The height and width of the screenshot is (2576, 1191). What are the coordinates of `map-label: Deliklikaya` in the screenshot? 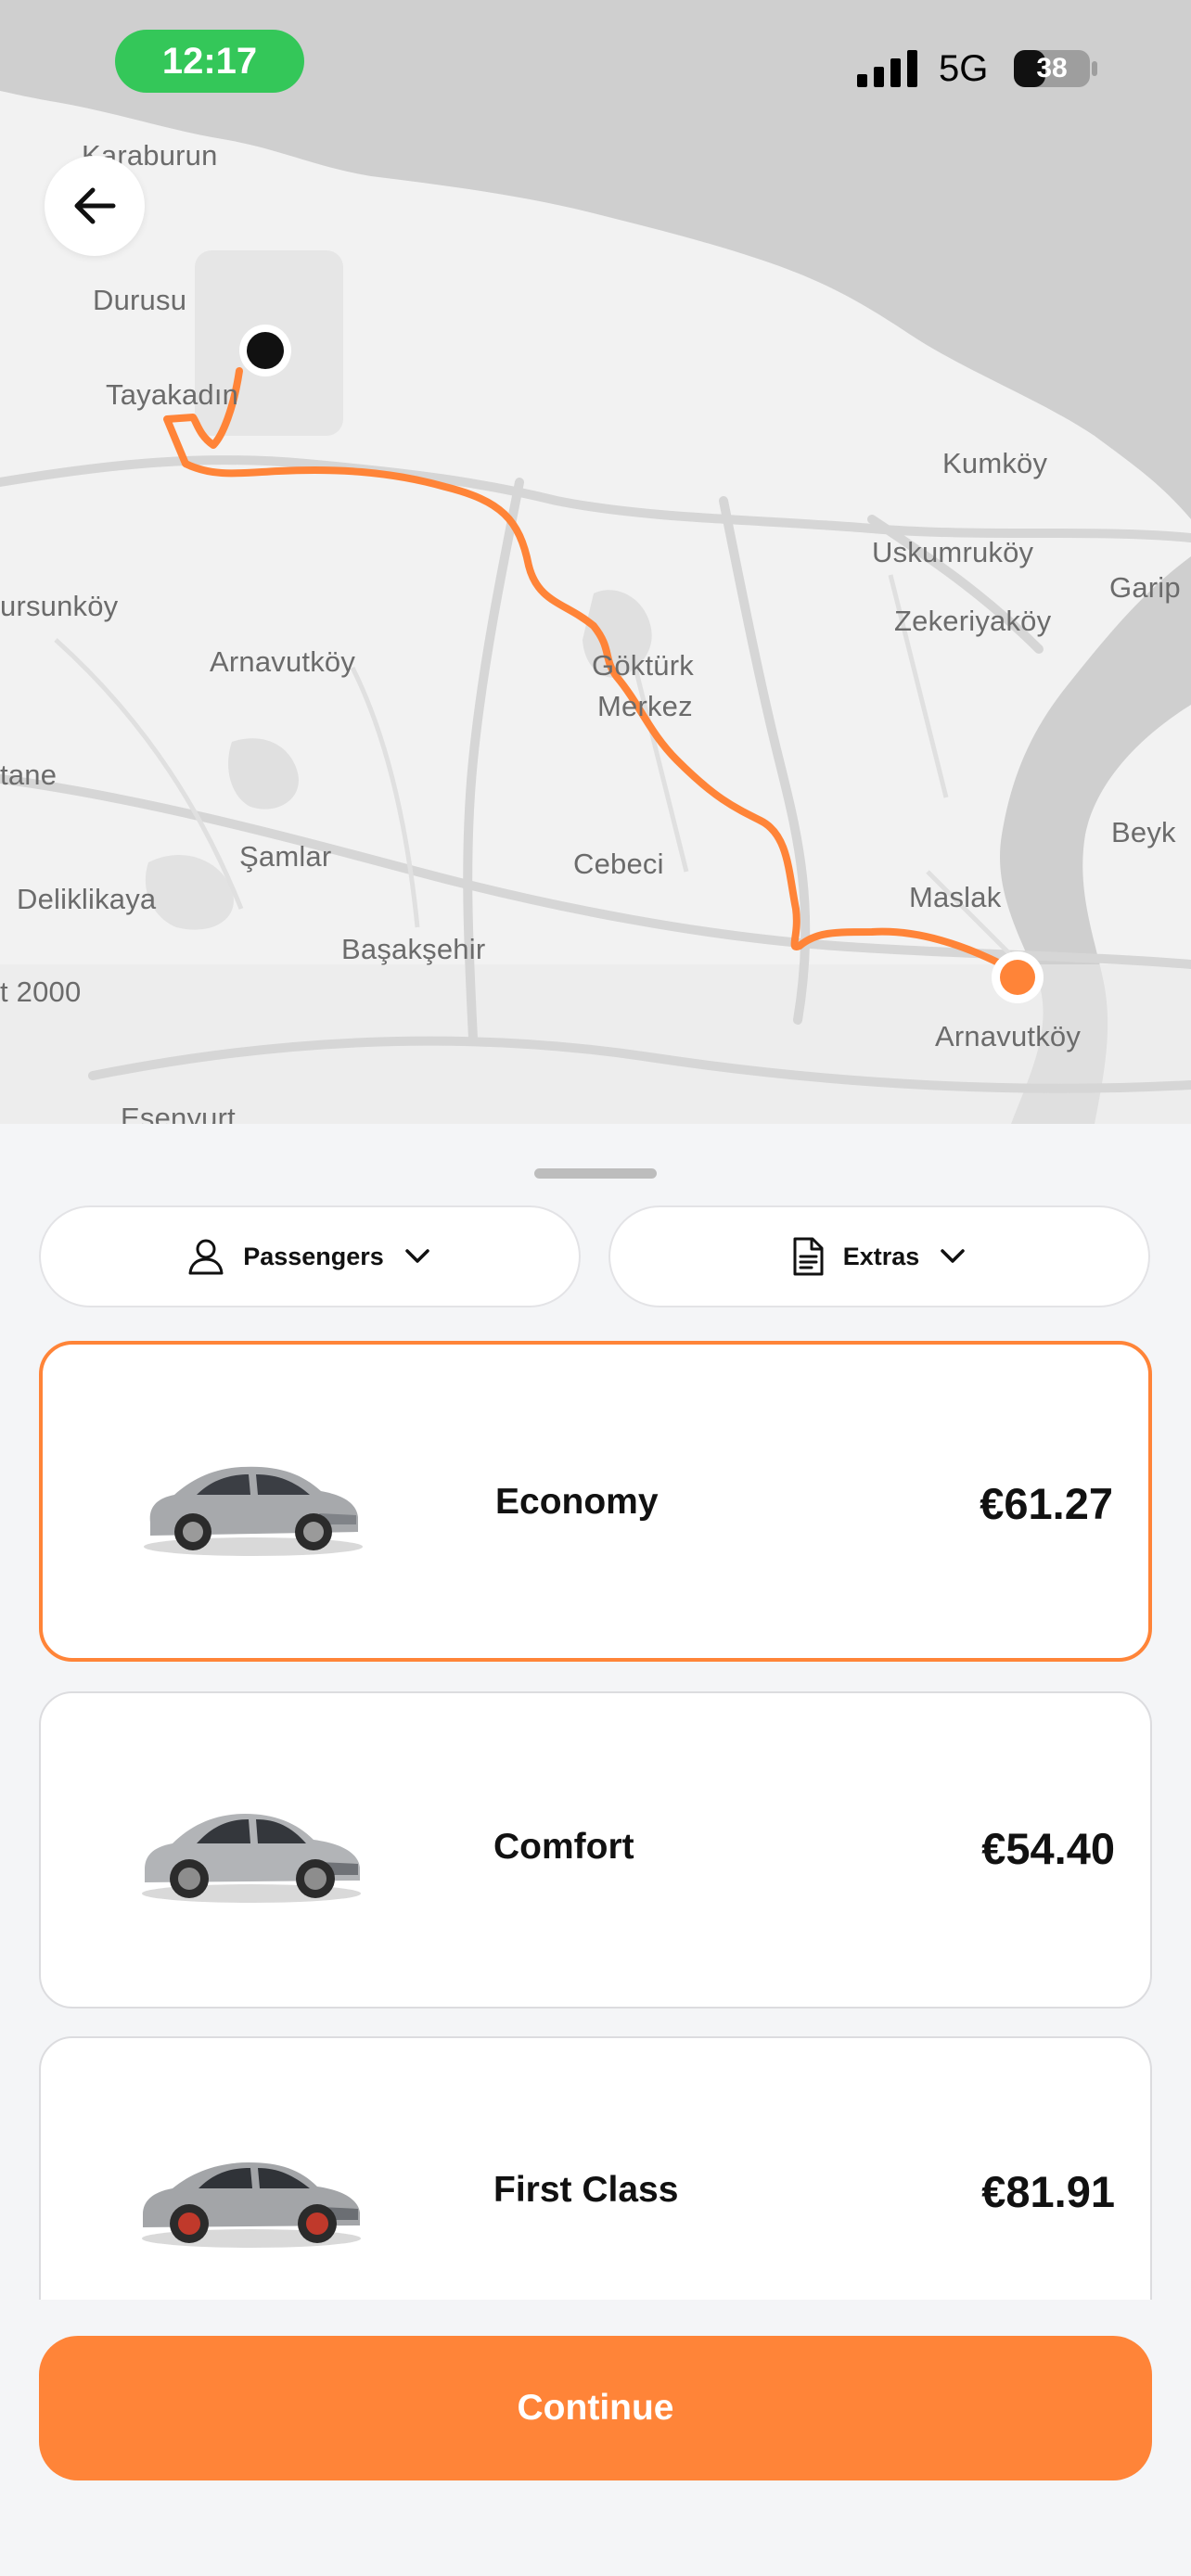 It's located at (87, 899).